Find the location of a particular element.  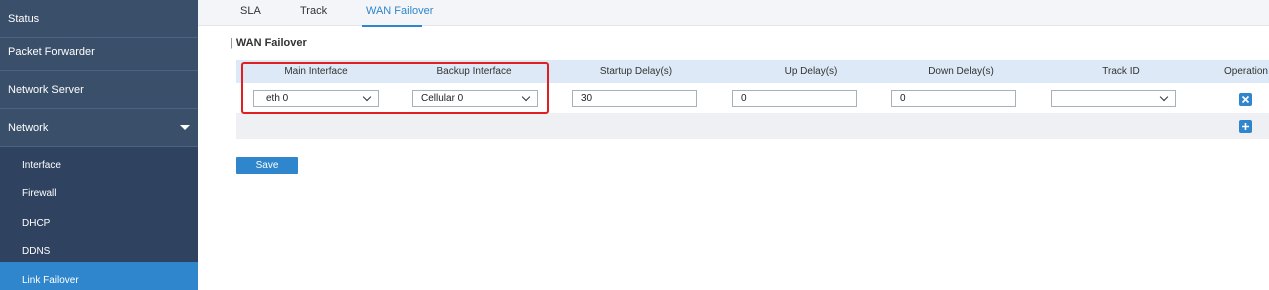

sidebar-item-label: DHCP is located at coordinates (36, 223).